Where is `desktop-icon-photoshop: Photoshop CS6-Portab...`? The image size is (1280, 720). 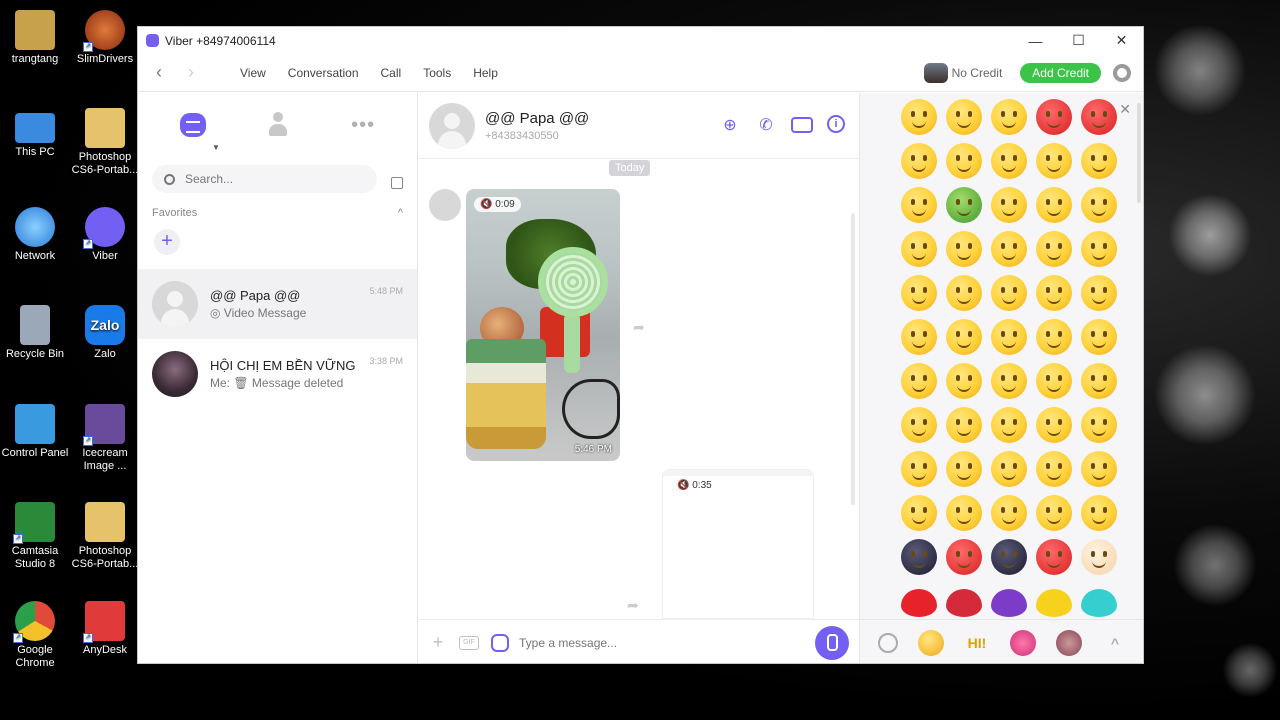
desktop-icon-photoshop: Photoshop CS6-Portab... is located at coordinates (105, 140).